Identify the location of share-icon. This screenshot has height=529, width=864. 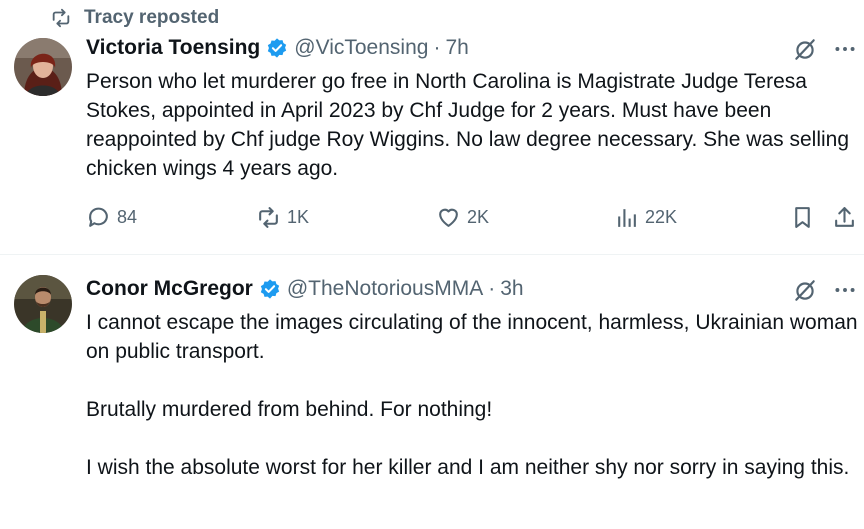
(844, 217).